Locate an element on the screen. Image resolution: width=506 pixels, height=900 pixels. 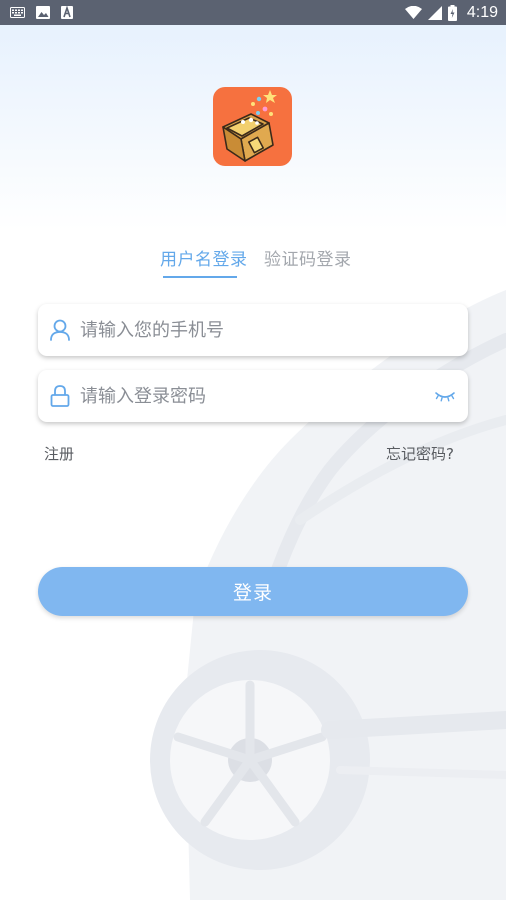
image-icon is located at coordinates (43, 12).